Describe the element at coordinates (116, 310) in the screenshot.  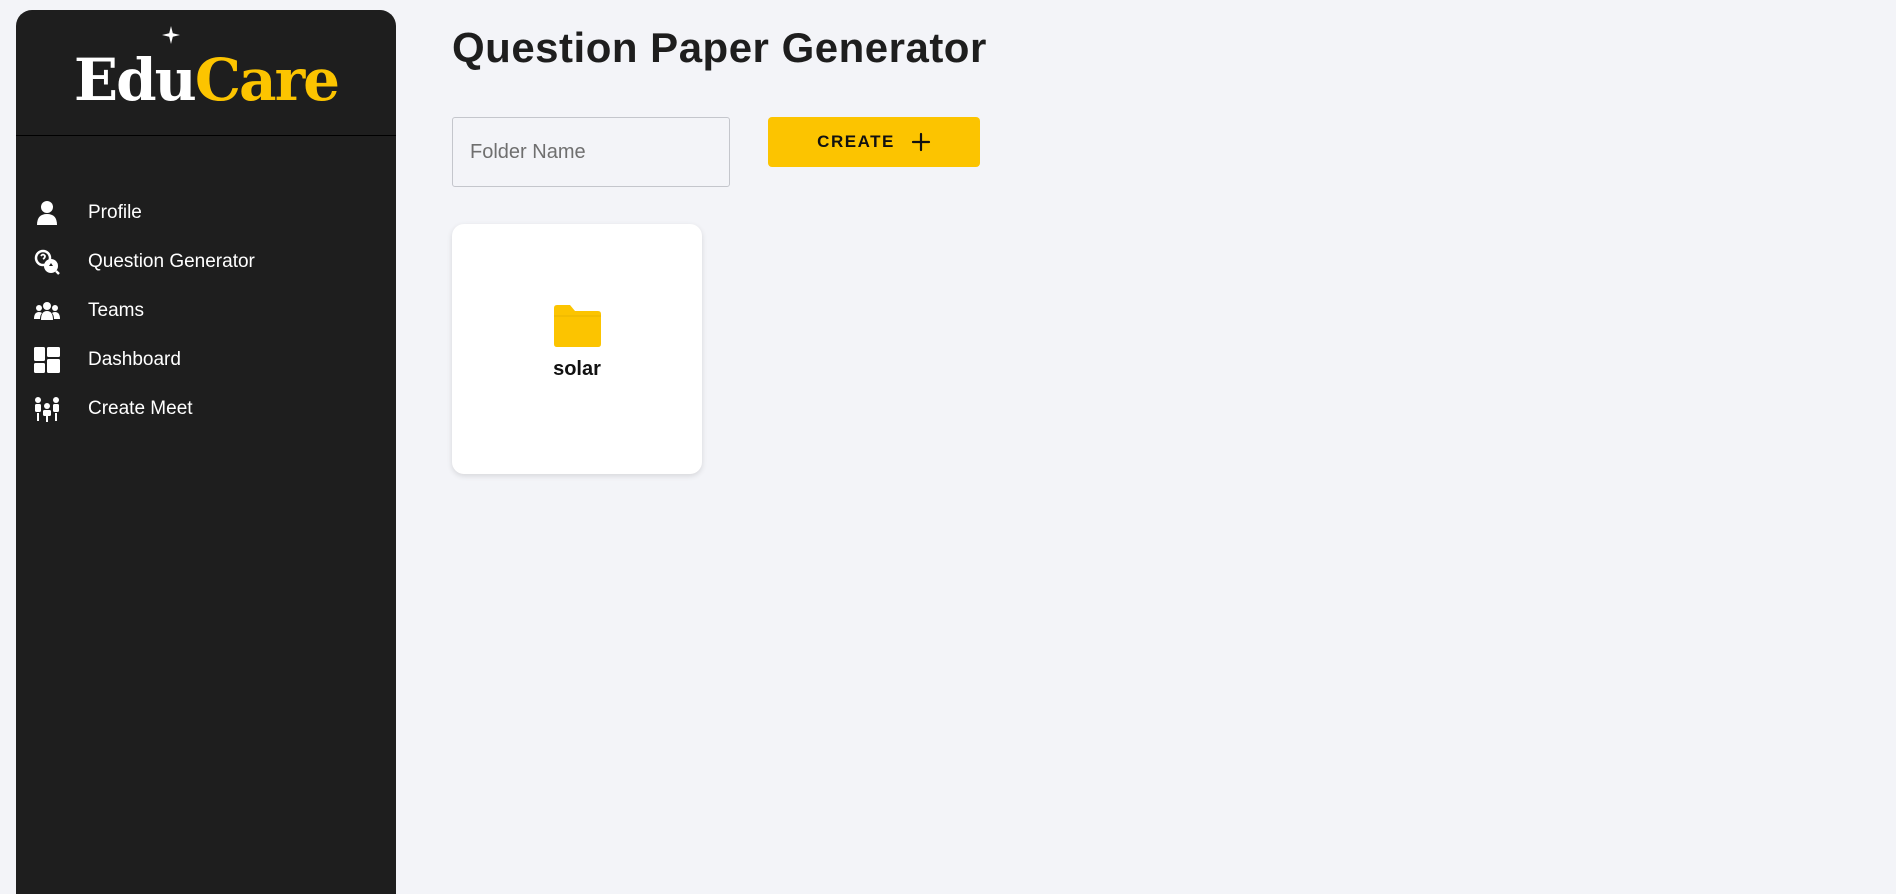
I see `sidebar-item-label: Teams` at that location.